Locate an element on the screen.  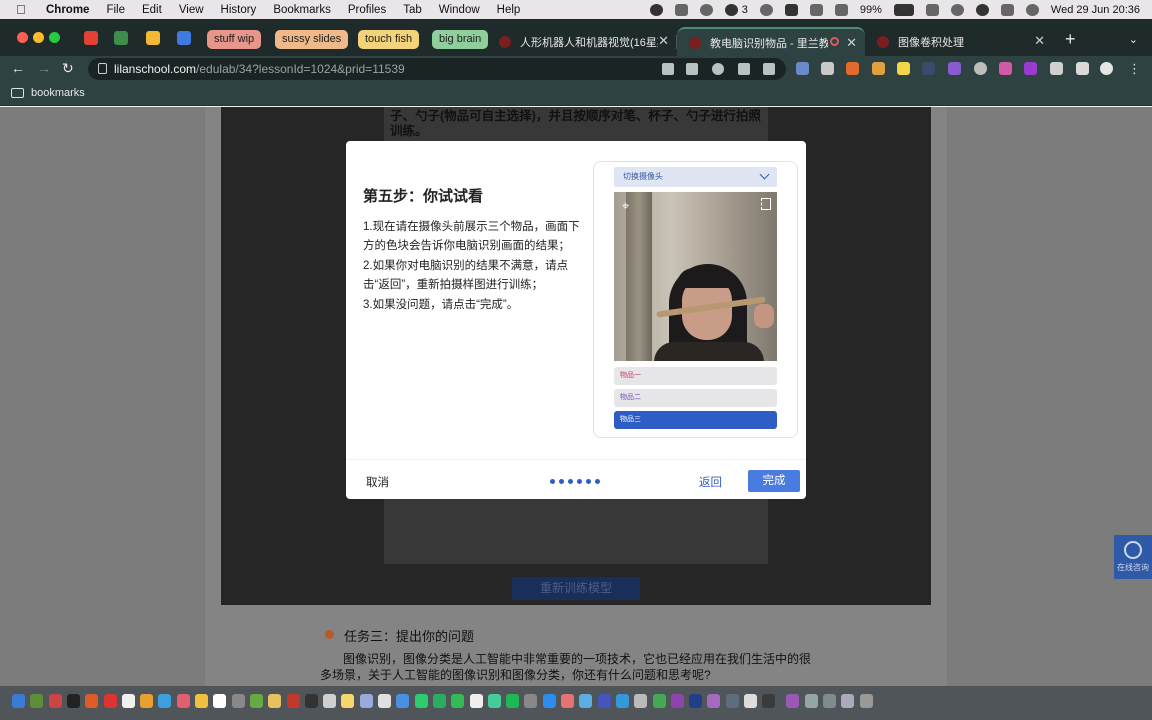
creative-cloud-icon is located at coordinates (656, 9).